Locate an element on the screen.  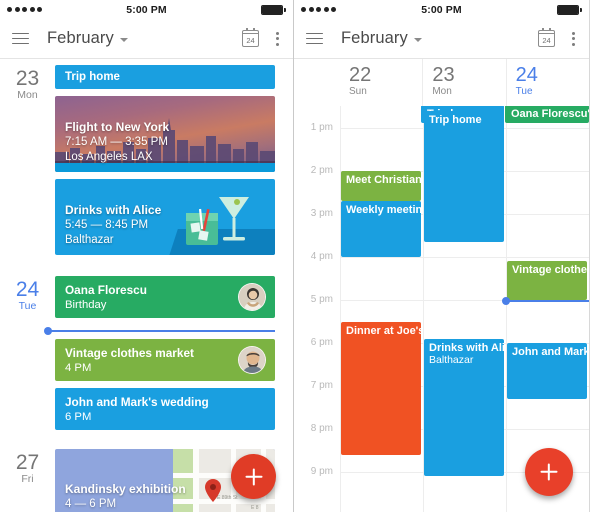
hour-label: 5 pm is located at coordinates (321, 299).